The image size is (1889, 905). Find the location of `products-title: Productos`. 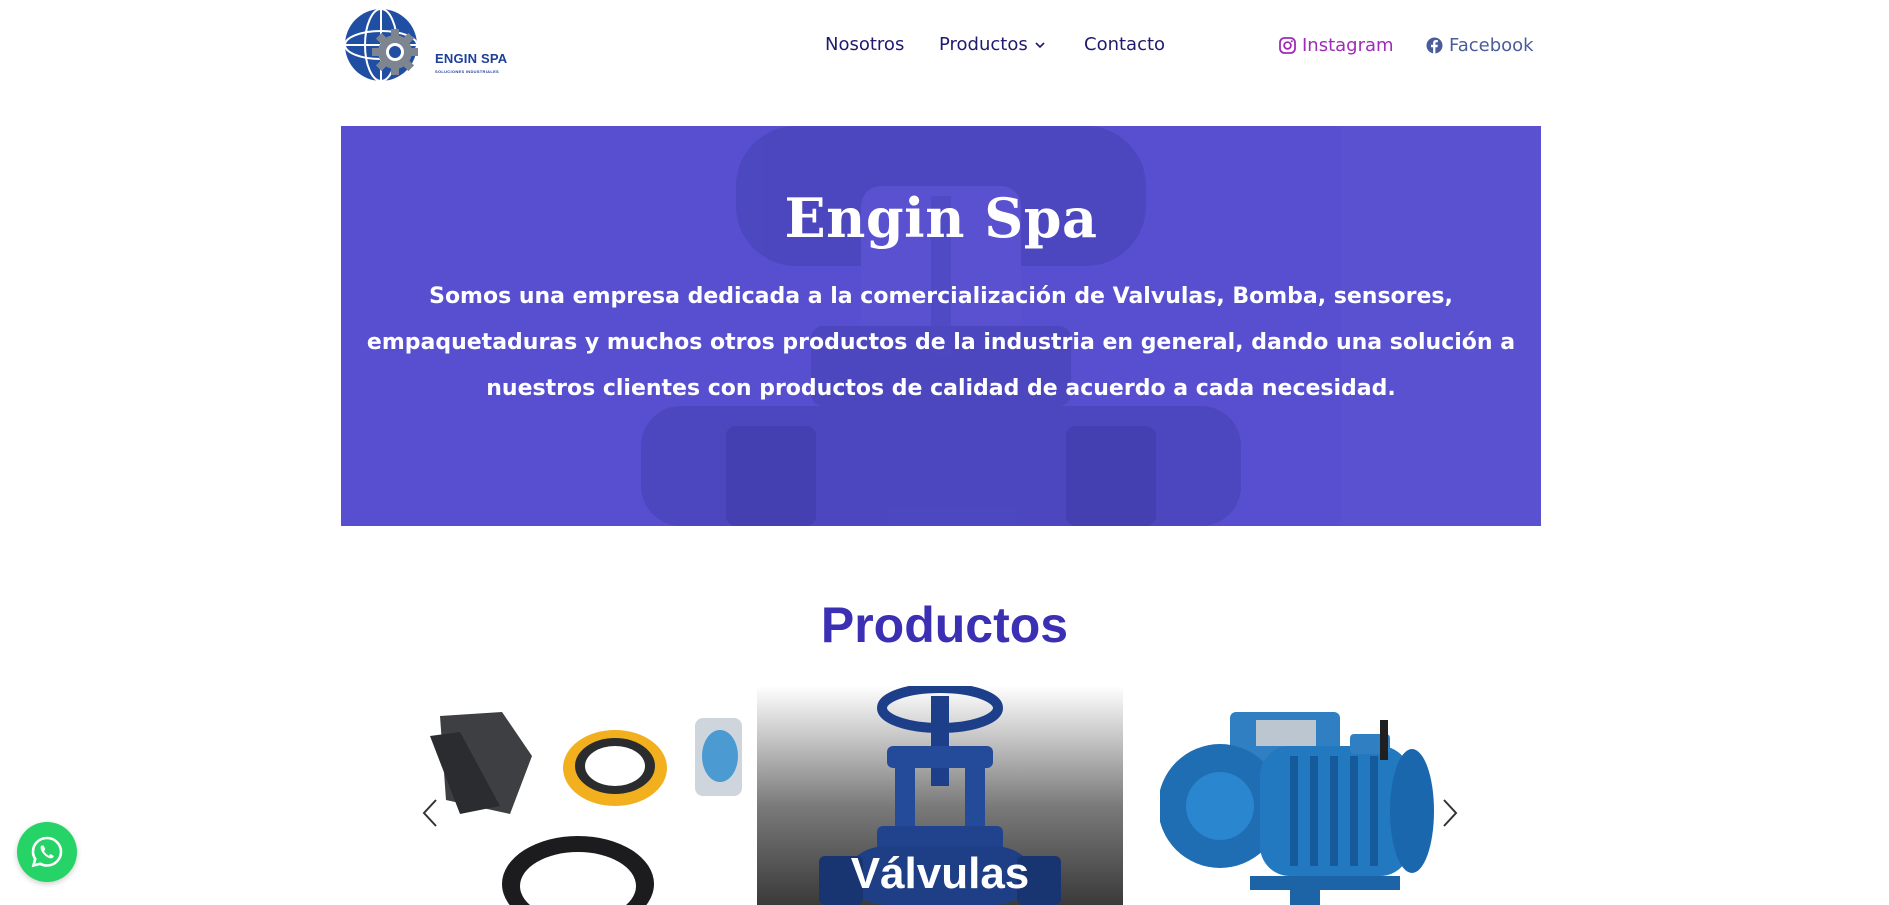

products-title: Productos is located at coordinates (944, 625).